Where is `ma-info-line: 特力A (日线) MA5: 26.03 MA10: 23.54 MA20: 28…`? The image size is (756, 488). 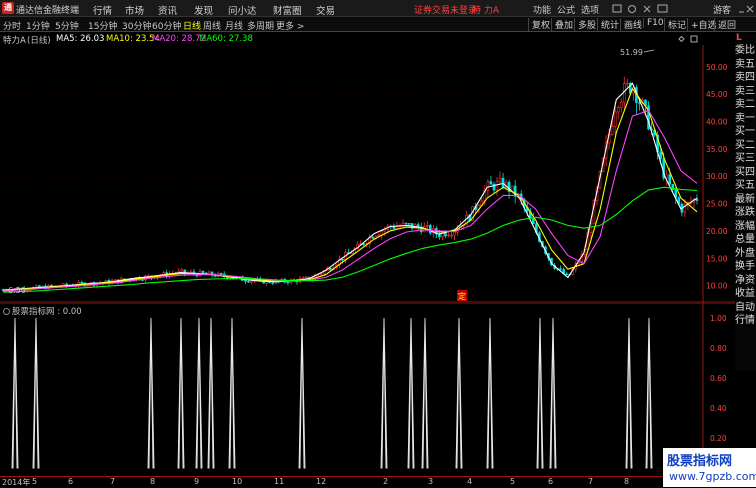
ma-info-line: 特力A (日线) MA5: 26.03 MA10: 23.54 MA20: 28… is located at coordinates (350, 39).